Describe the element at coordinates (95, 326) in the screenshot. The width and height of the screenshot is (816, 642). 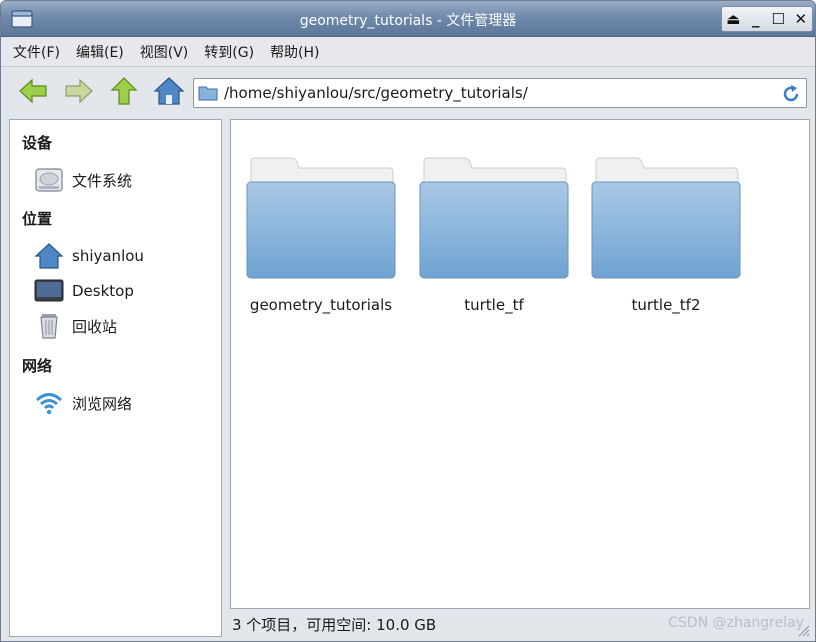
I see `sidebar-item-label: 回收站` at that location.